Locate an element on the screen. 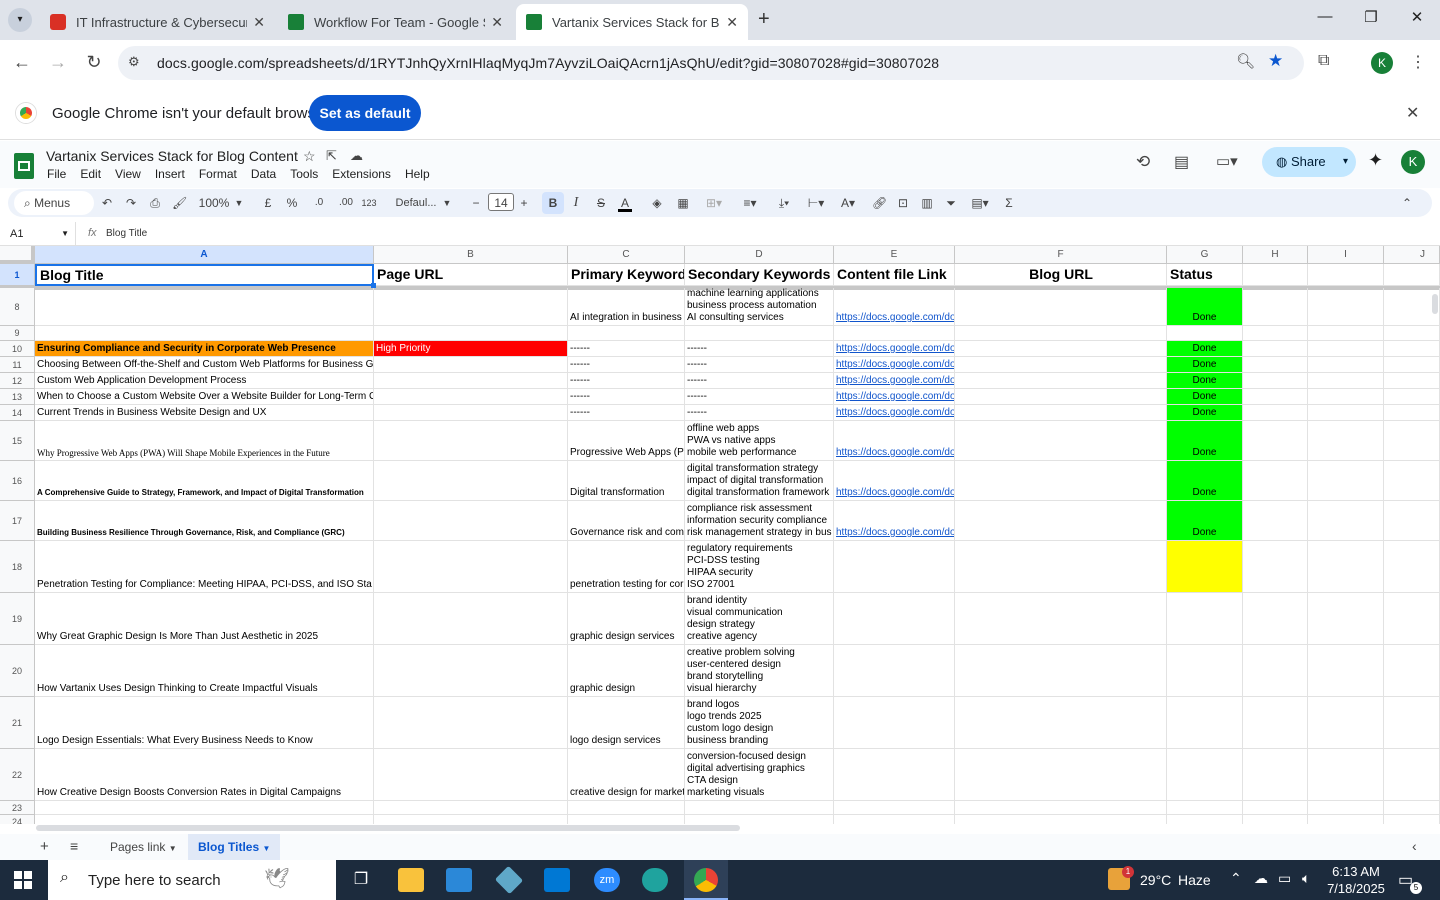 The height and width of the screenshot is (900, 1440). reload-icon: ↻ is located at coordinates (94, 62).